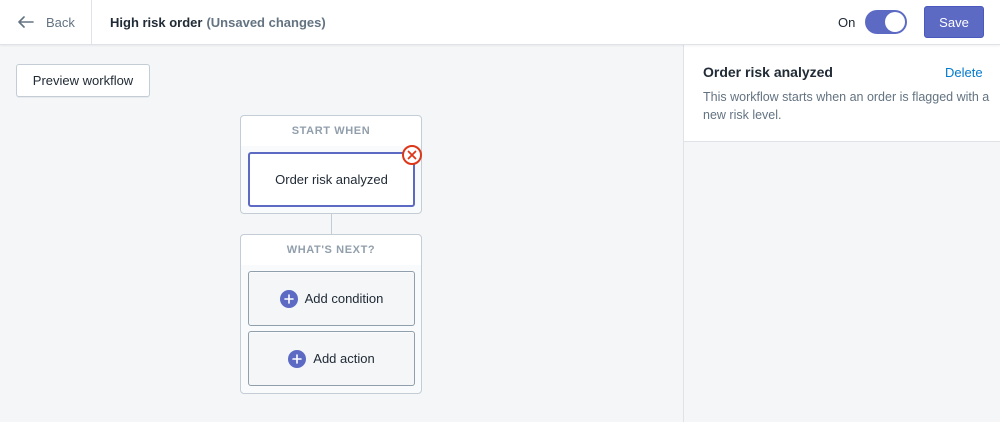  I want to click on add-condition-label: Add condition, so click(344, 298).